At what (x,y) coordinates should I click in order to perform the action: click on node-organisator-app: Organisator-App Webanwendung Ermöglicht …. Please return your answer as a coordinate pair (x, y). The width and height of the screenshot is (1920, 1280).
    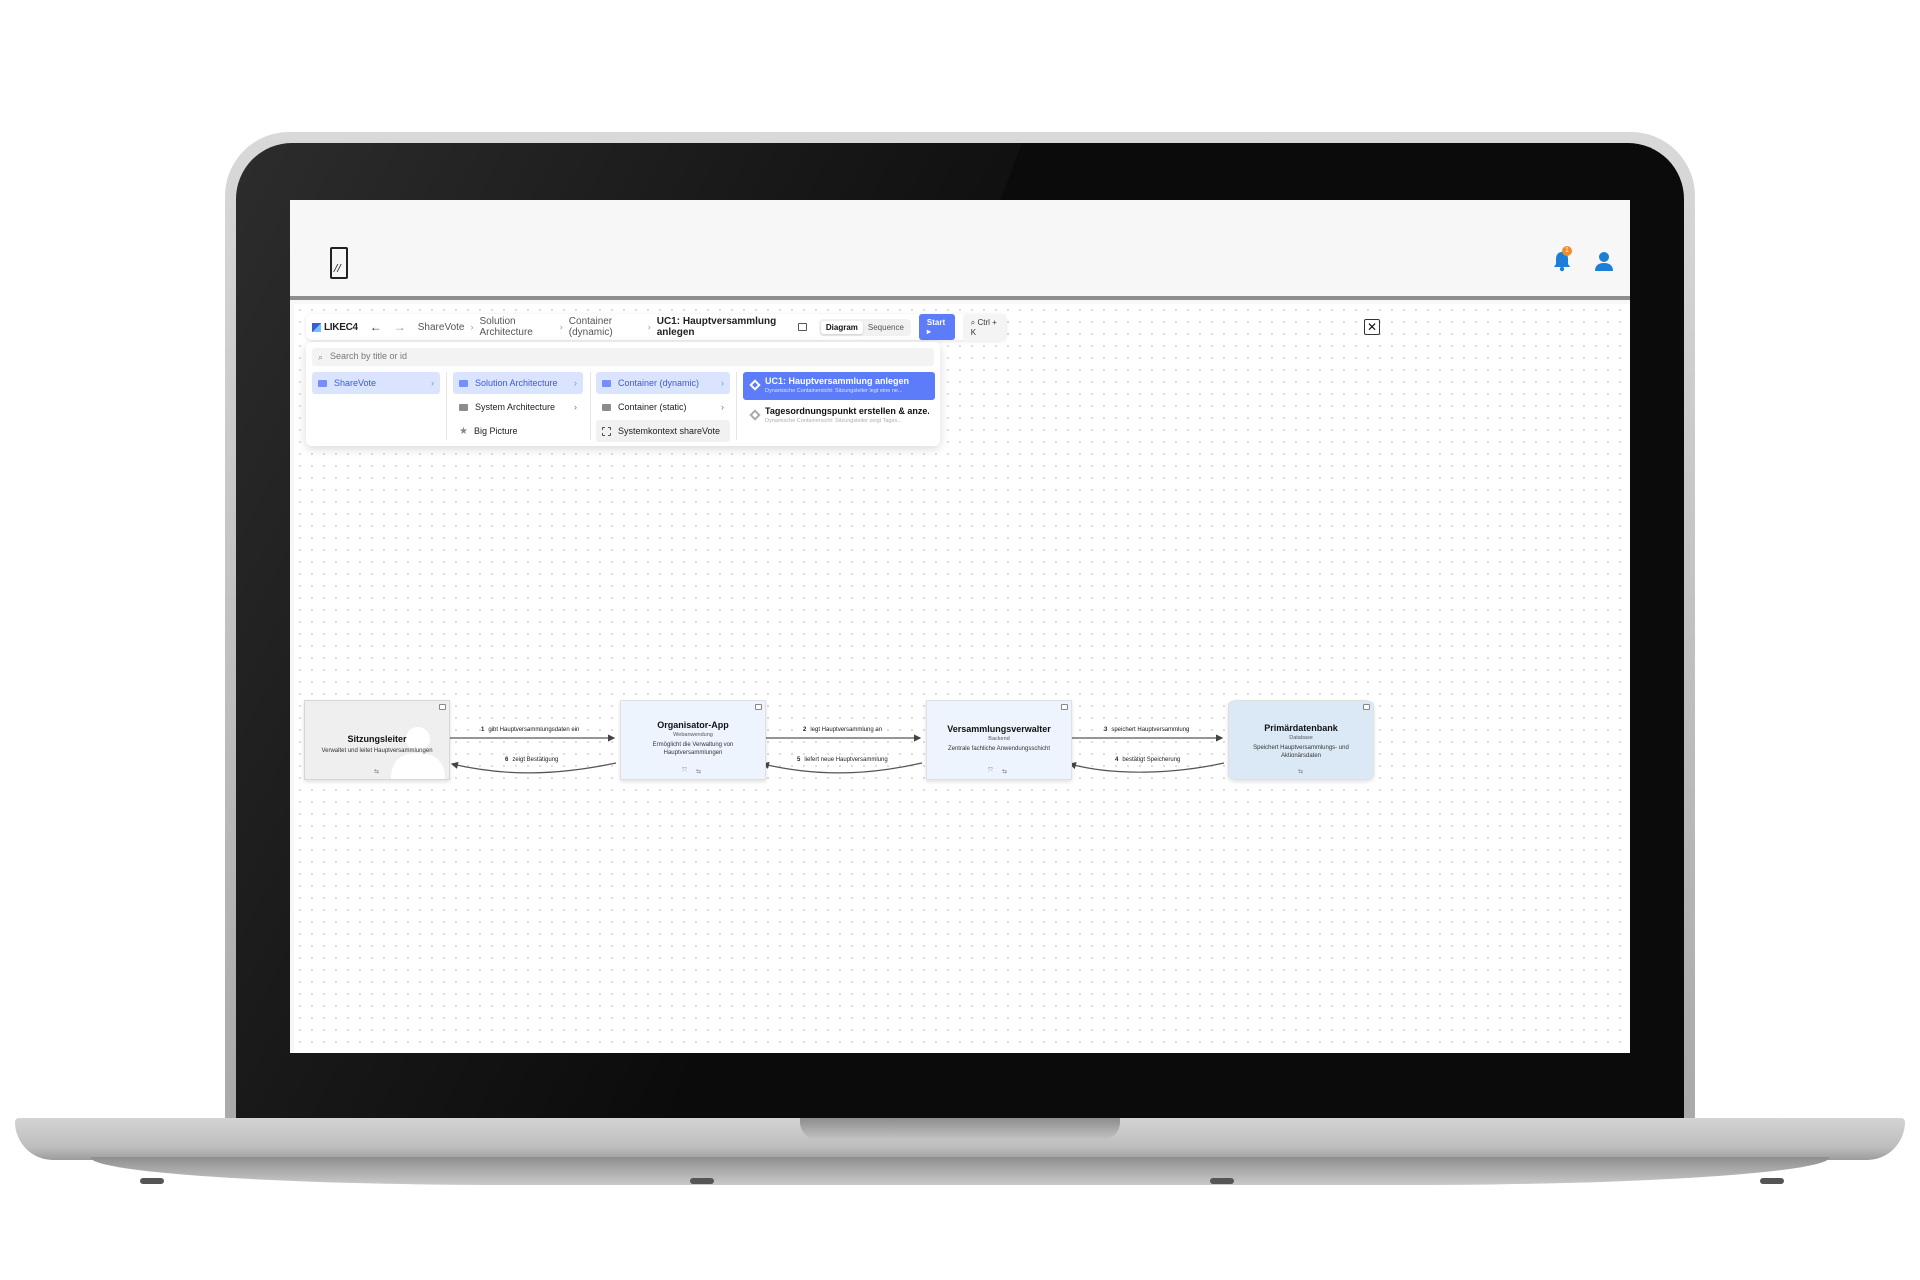
    Looking at the image, I should click on (693, 740).